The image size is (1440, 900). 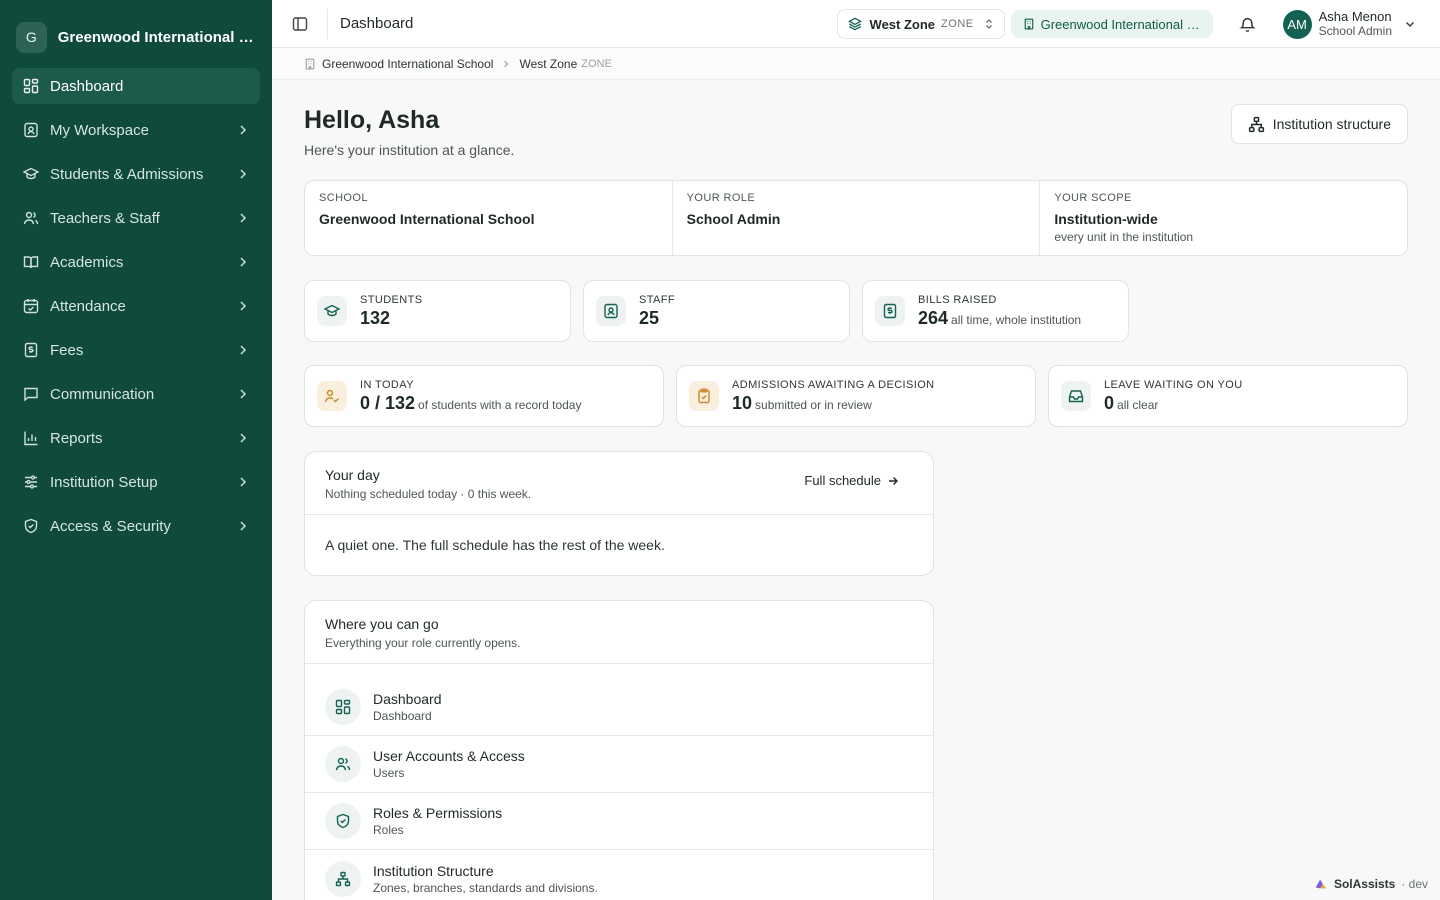 I want to click on footer-env: · dev, so click(x=1414, y=884).